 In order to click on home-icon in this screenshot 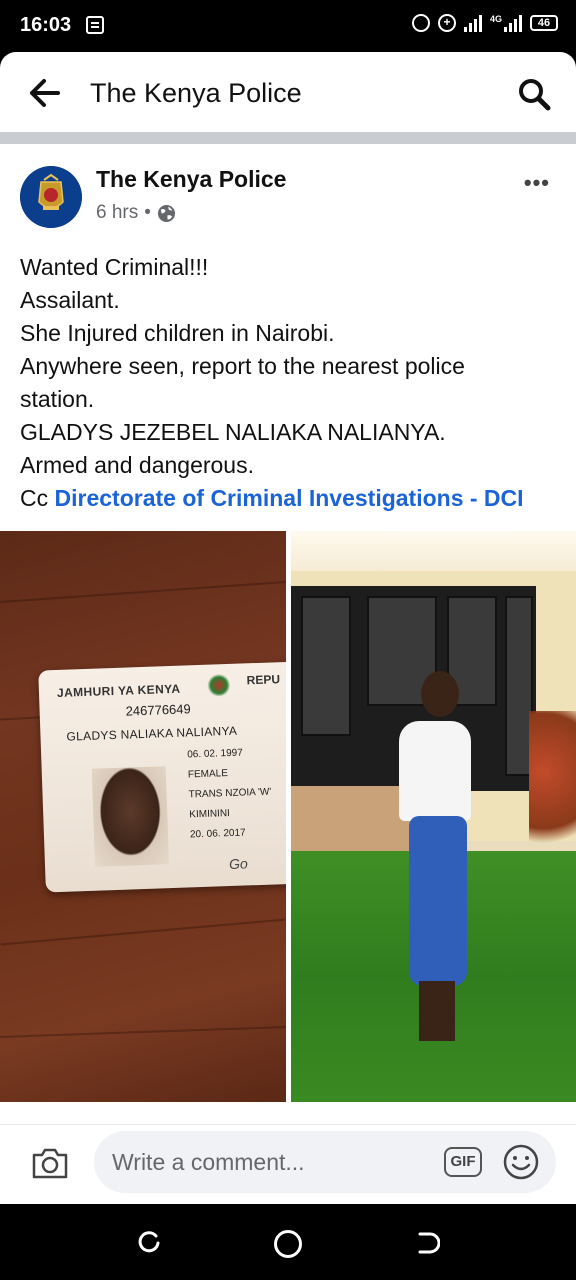, I will do `click(288, 1244)`.